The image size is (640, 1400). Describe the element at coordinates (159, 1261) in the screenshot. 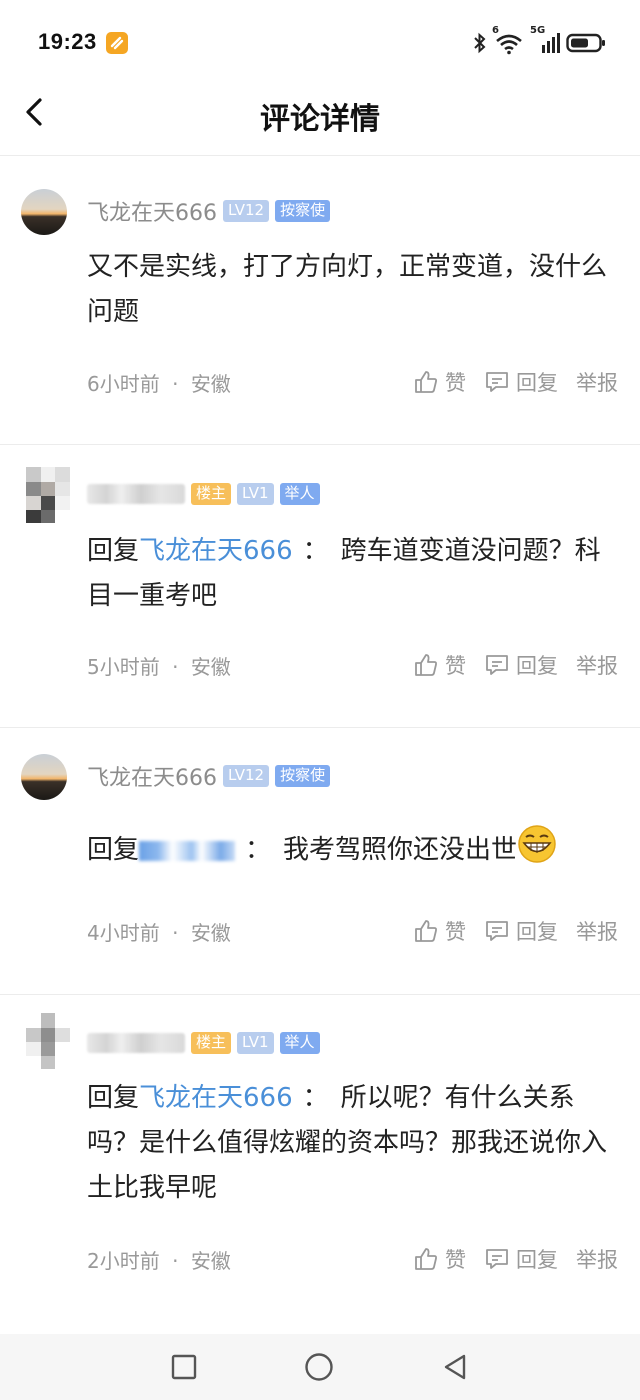

I see `comment-meta: 2小时前 · 安徽` at that location.